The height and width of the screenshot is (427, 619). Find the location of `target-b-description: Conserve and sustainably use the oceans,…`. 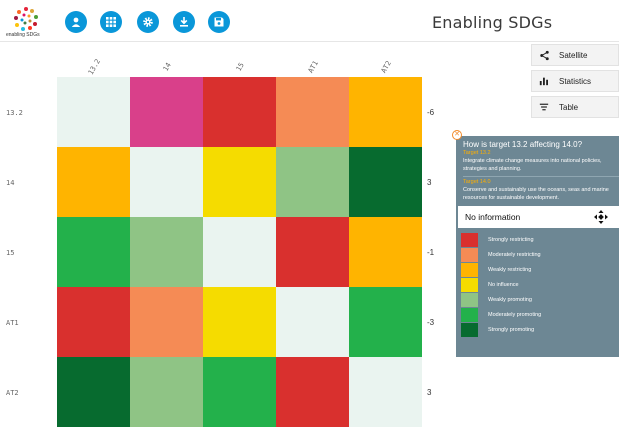

target-b-description: Conserve and sustainably use the oceans,… is located at coordinates (536, 194).